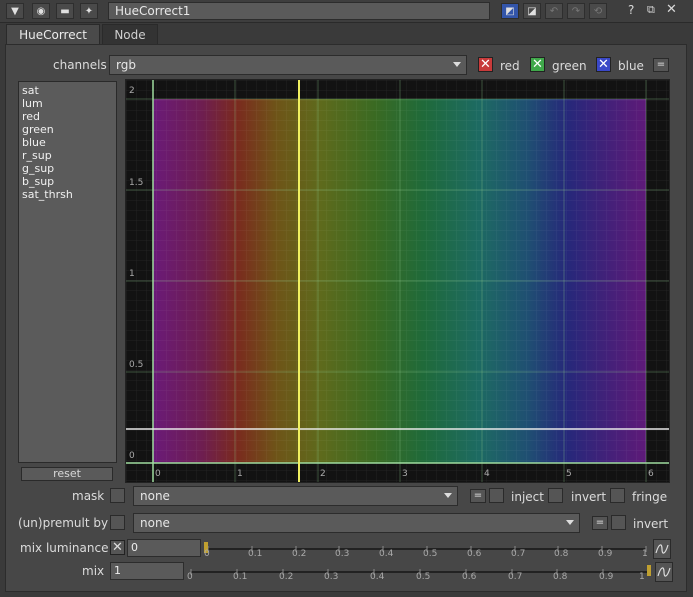 Image resolution: width=693 pixels, height=597 pixels. What do you see at coordinates (288, 65) in the screenshot?
I see `channels-dropdown: rgb` at bounding box center [288, 65].